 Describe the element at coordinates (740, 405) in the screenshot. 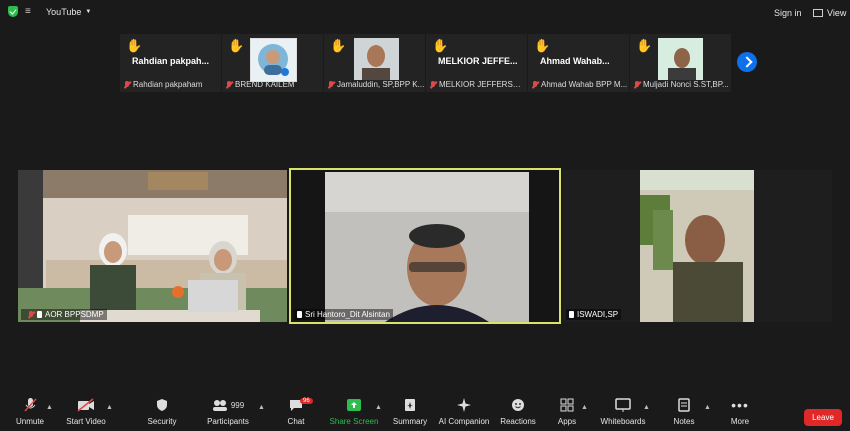

I see `more-dots-icon: •••` at that location.